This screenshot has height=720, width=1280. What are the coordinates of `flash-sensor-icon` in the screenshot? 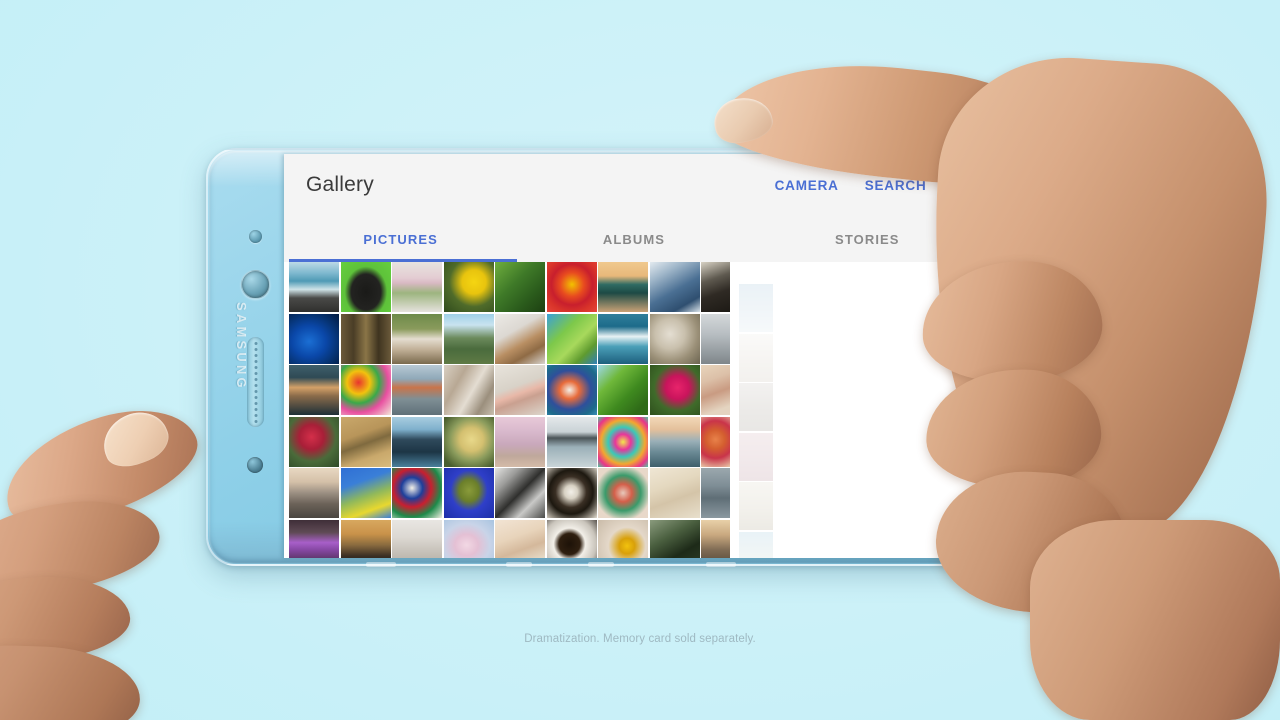 It's located at (255, 236).